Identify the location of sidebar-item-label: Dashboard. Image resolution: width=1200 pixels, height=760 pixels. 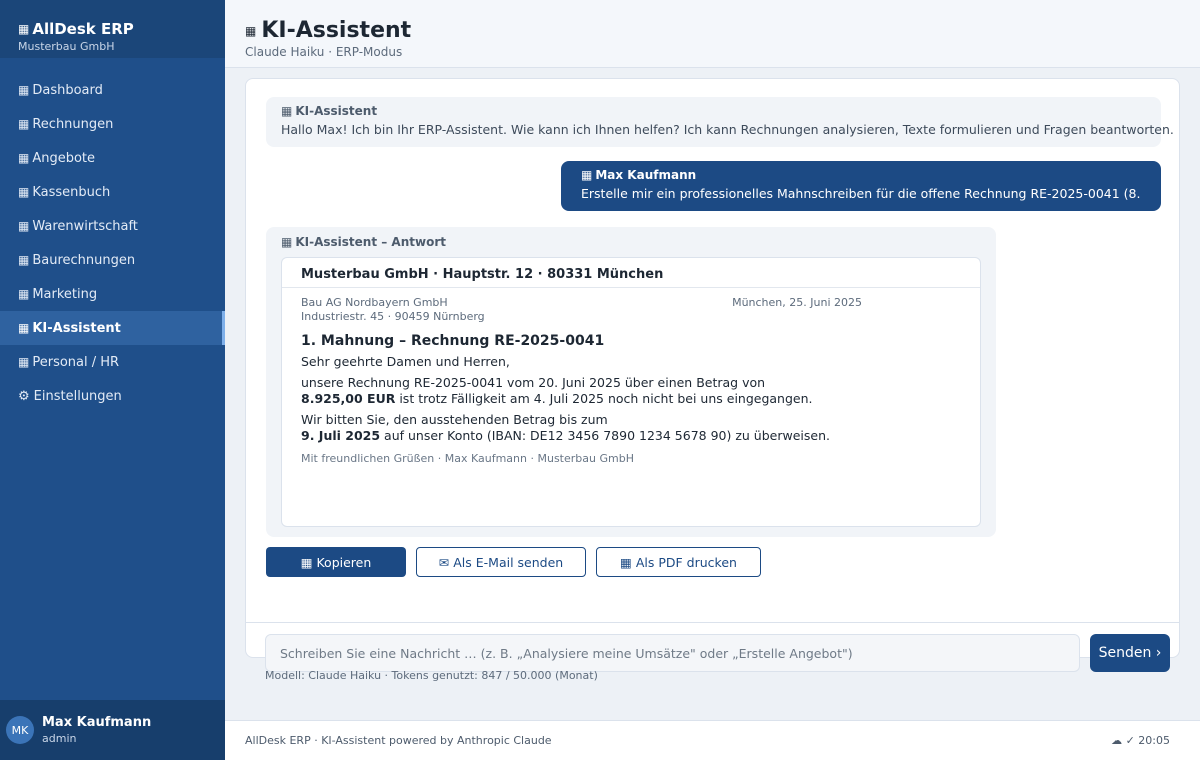
(67, 90).